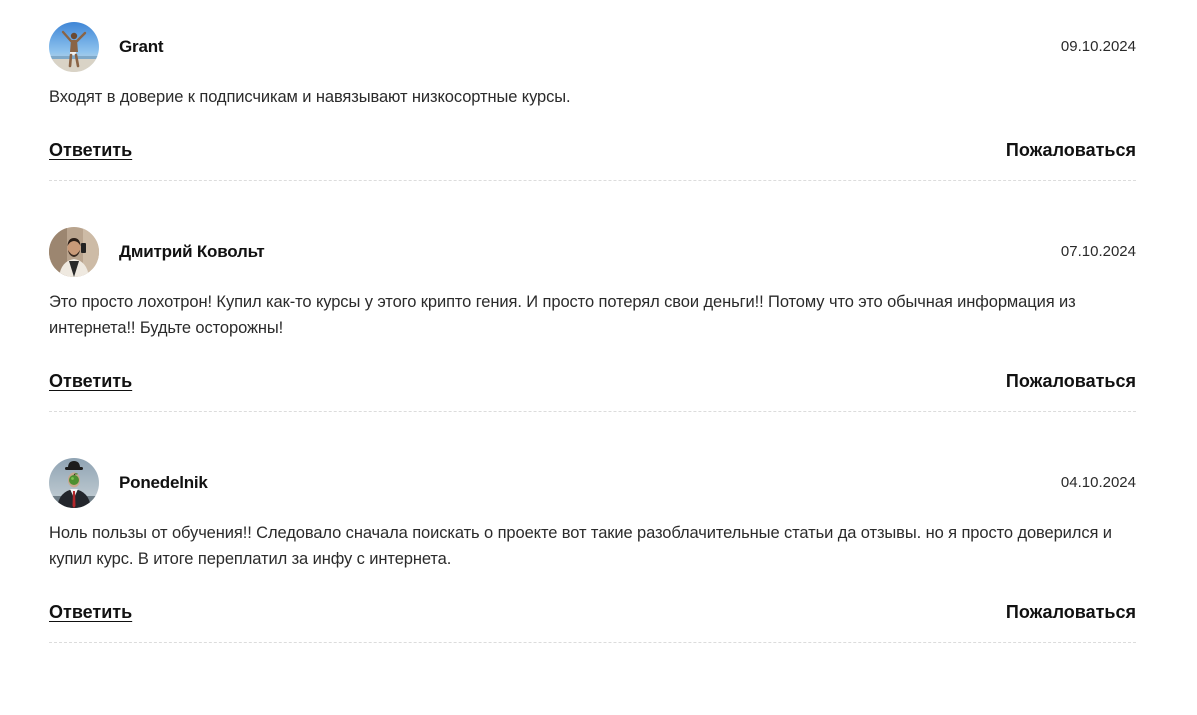 The height and width of the screenshot is (715, 1197). What do you see at coordinates (1098, 251) in the screenshot?
I see `comment-date: 07.10.2024` at bounding box center [1098, 251].